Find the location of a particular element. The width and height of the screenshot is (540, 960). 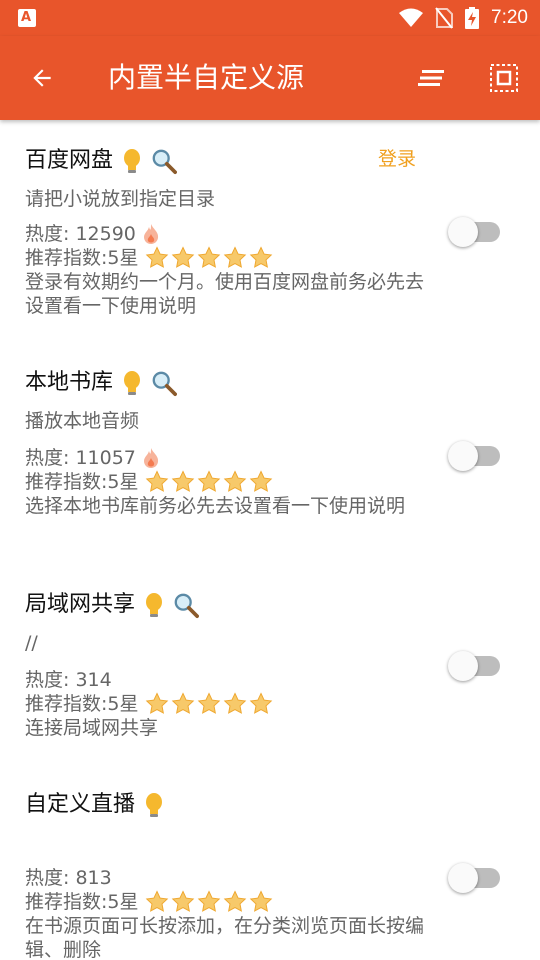

back-button is located at coordinates (42, 78).